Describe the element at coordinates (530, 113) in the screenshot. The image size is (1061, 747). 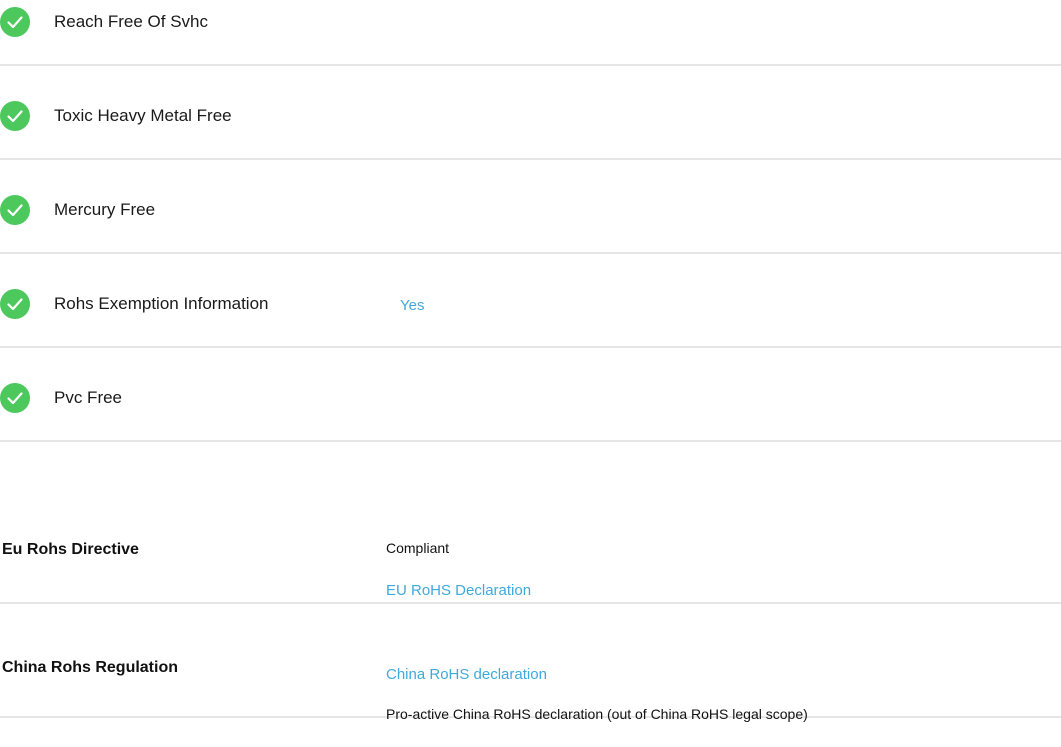
I see `checklist-item-toxic-heavy-metal-free: Toxic Heavy Metal Free` at that location.